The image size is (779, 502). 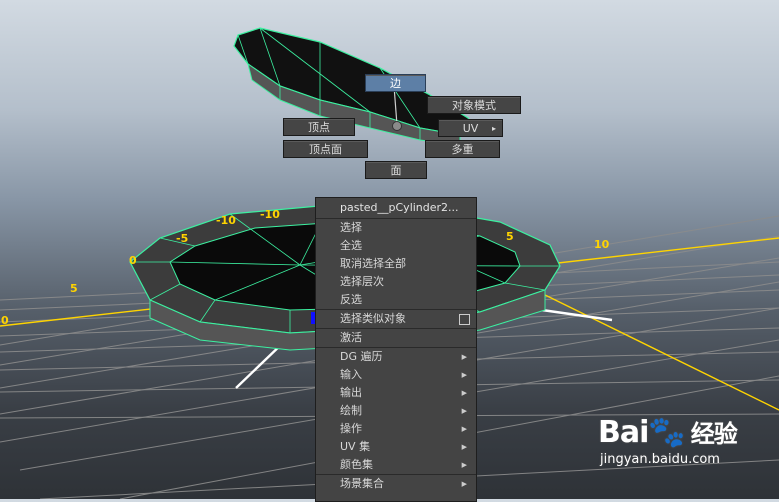 What do you see at coordinates (396, 375) in the screenshot?
I see `menu-item-inputs: 输入 ▶` at bounding box center [396, 375].